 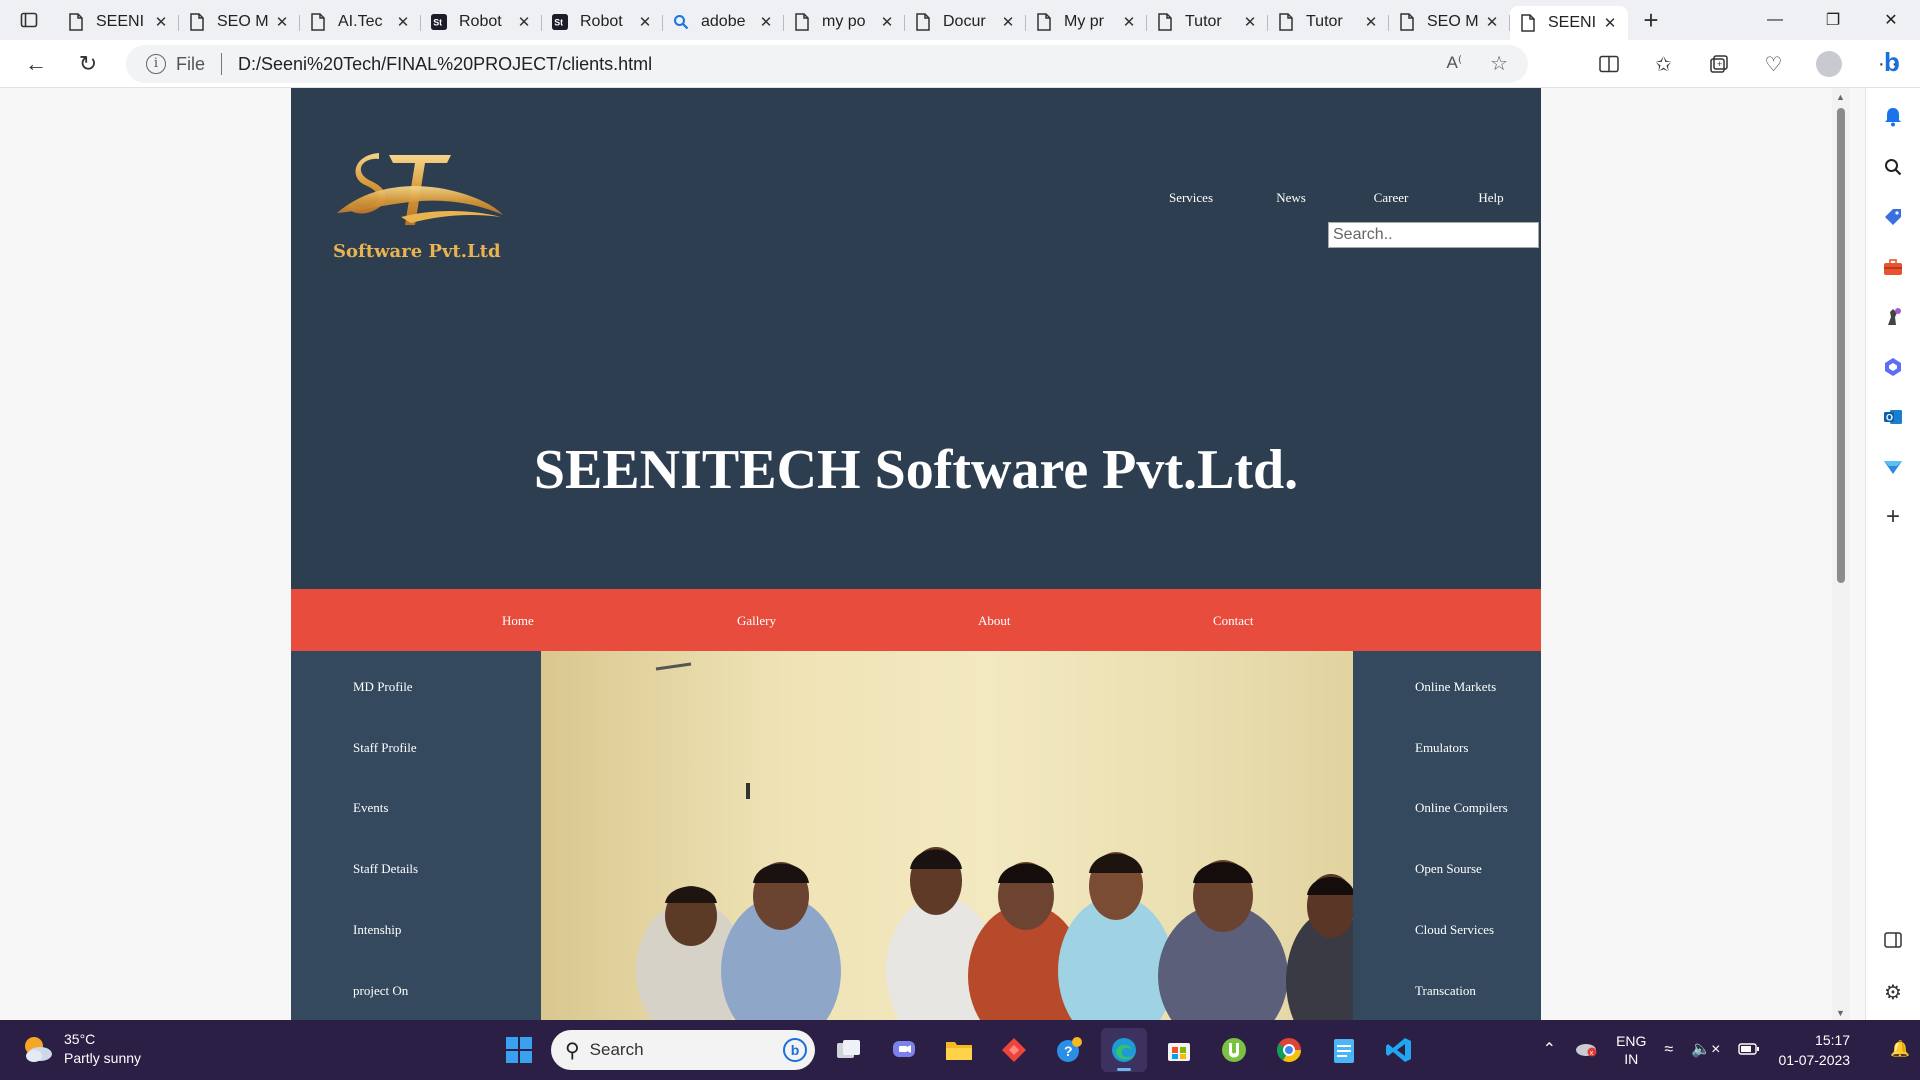 I want to click on scroll-up-arrow-icon: ▲, so click(x=1840, y=97).